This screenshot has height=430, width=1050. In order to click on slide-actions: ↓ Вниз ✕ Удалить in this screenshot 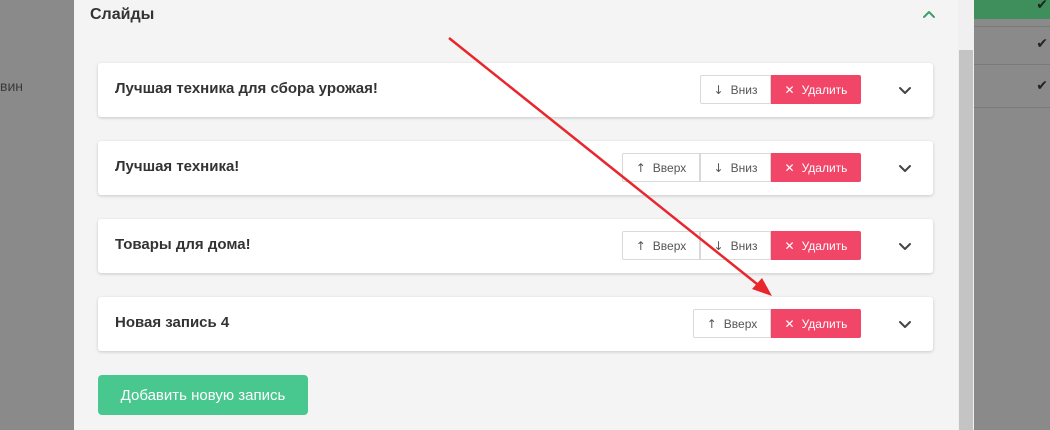, I will do `click(780, 89)`.